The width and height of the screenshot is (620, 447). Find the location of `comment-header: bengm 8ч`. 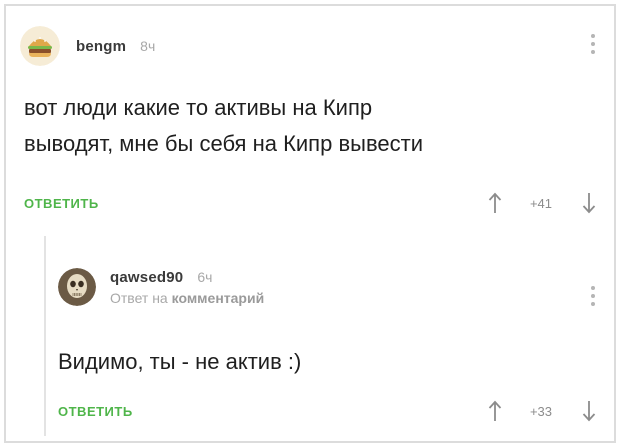

comment-header: bengm 8ч is located at coordinates (87, 46).